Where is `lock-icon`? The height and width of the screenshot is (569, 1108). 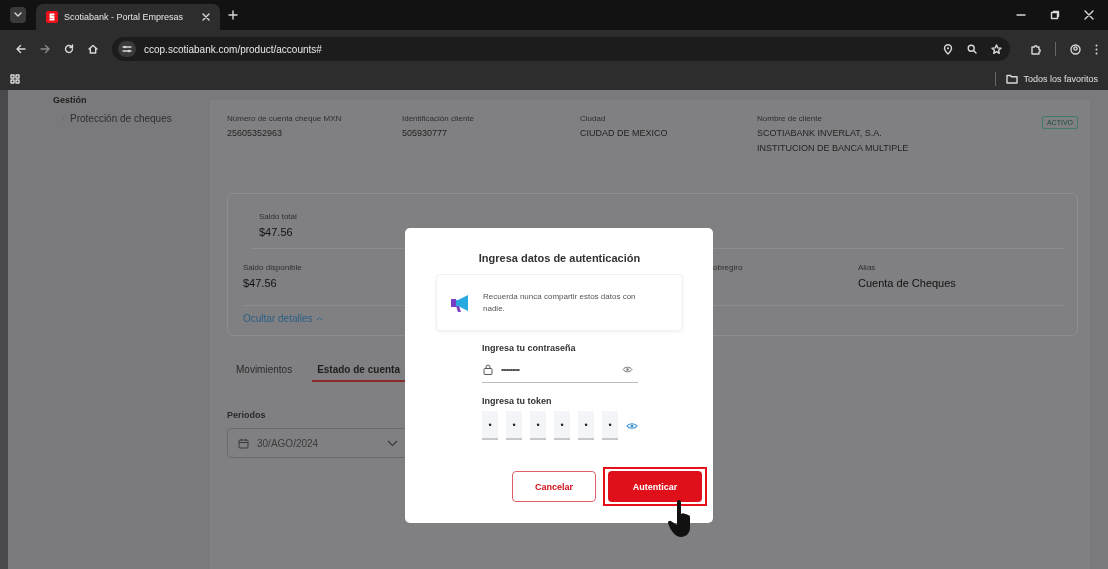
lock-icon is located at coordinates (488, 369).